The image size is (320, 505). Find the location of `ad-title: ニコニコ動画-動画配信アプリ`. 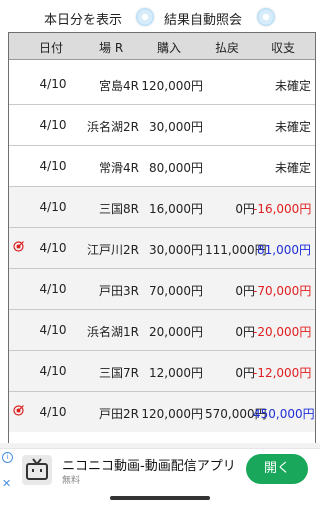

ad-title: ニコニコ動画-動画配信アプリ is located at coordinates (149, 464).